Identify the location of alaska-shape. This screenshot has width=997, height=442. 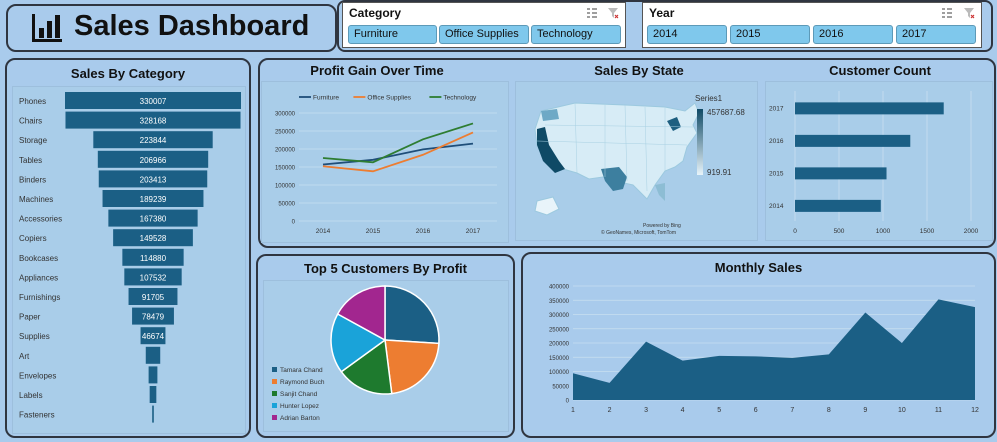
(547, 206).